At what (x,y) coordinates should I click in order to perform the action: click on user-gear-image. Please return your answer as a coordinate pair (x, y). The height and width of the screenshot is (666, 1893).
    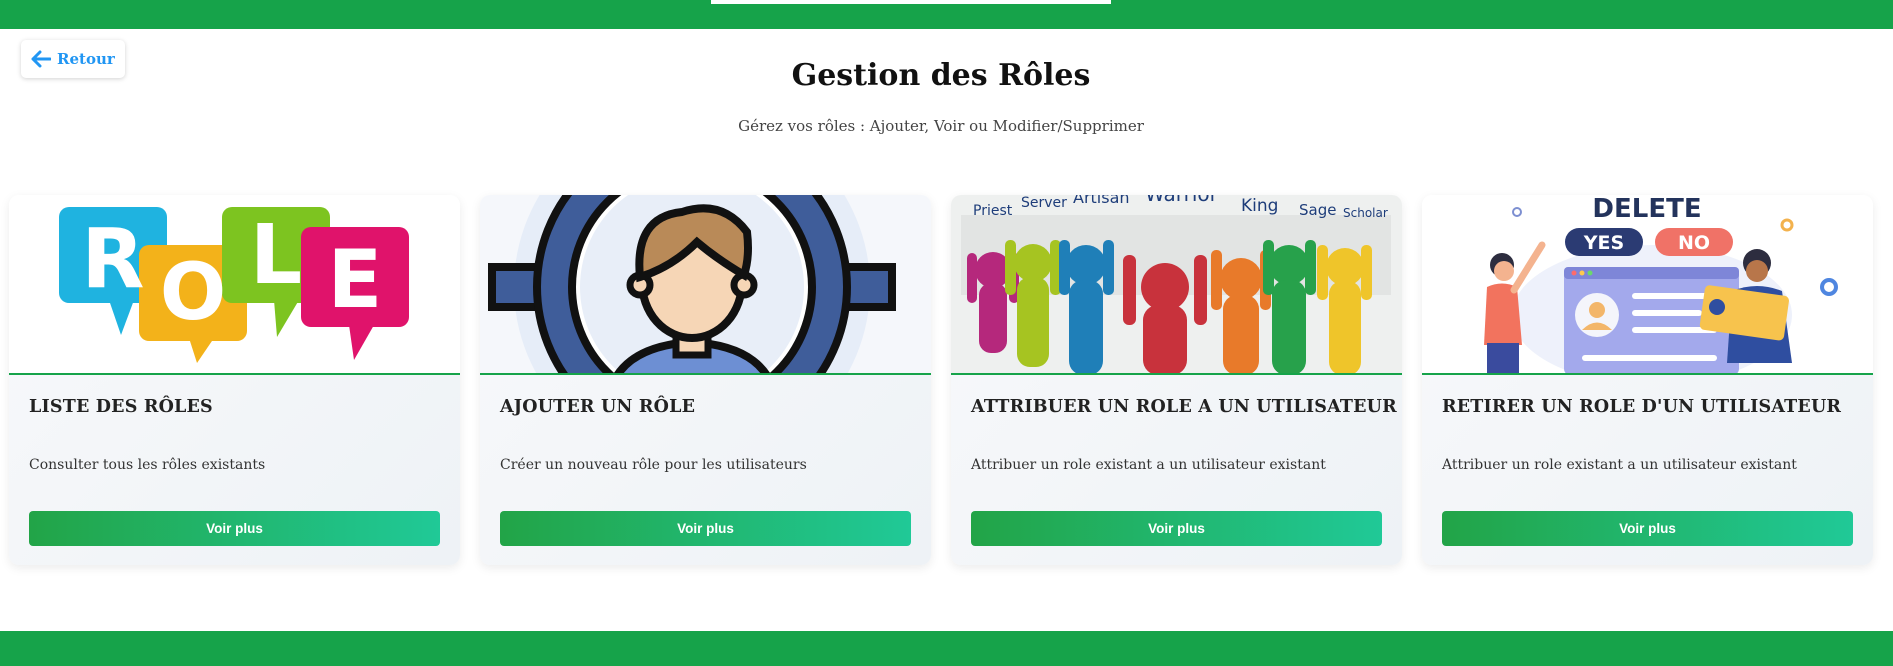
    Looking at the image, I should click on (705, 285).